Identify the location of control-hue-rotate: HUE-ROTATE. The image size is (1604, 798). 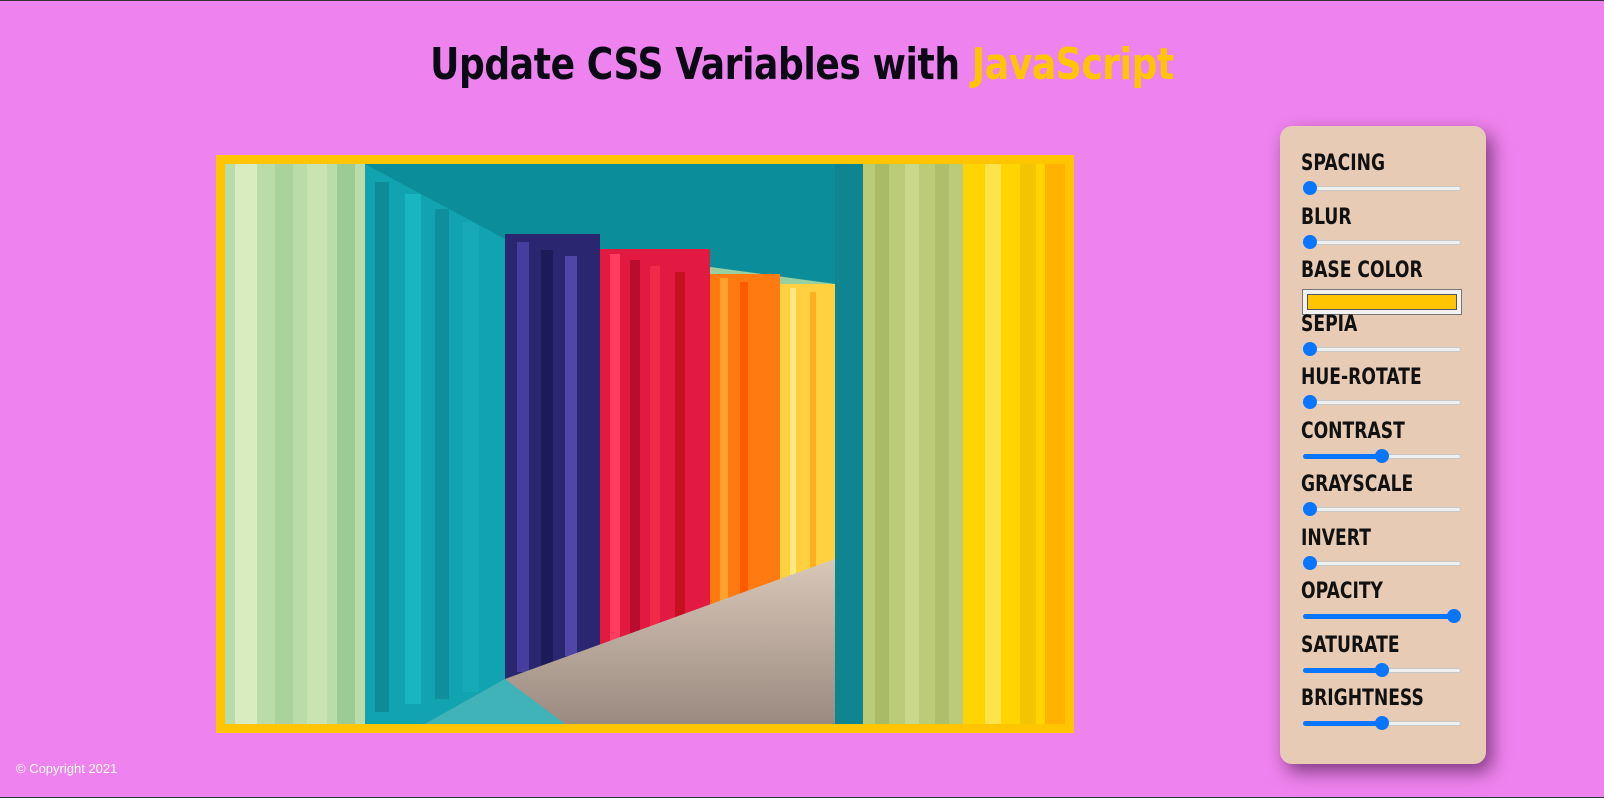
(1382, 392).